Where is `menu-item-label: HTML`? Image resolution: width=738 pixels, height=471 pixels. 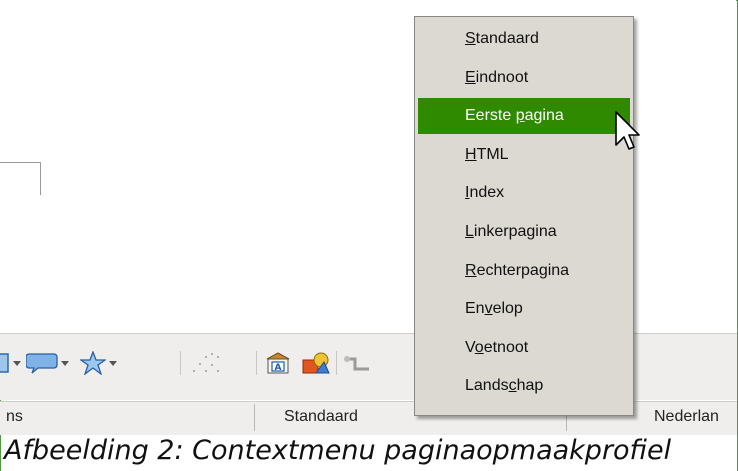 menu-item-label: HTML is located at coordinates (487, 154).